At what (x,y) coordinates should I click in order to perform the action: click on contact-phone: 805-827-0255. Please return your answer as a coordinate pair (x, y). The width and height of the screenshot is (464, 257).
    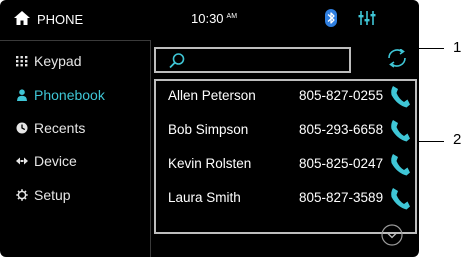
    Looking at the image, I should click on (341, 95).